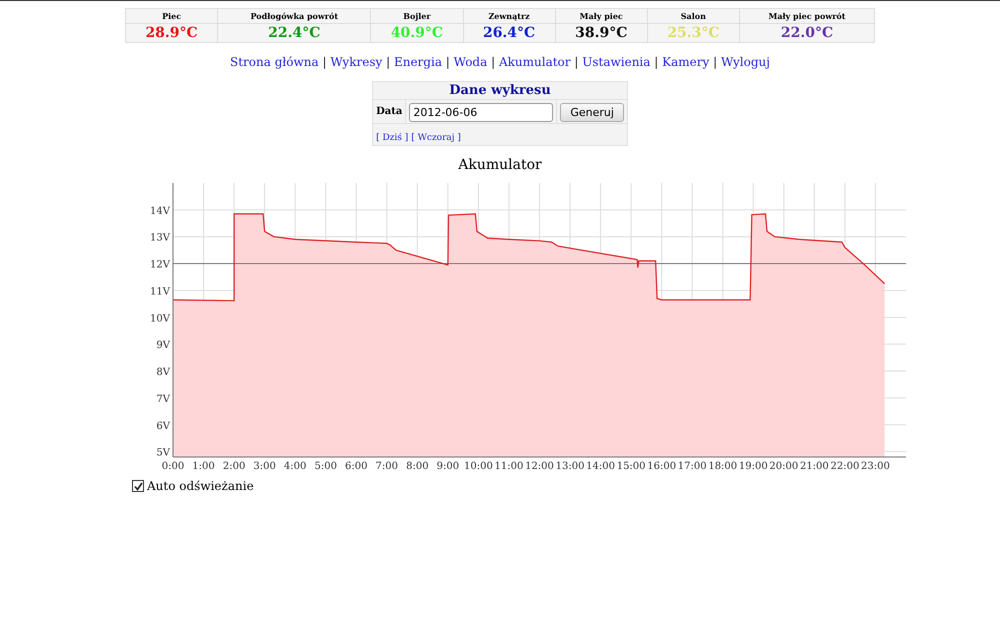 This screenshot has width=1000, height=625. Describe the element at coordinates (592, 112) in the screenshot. I see `generate-button: Generuj` at that location.